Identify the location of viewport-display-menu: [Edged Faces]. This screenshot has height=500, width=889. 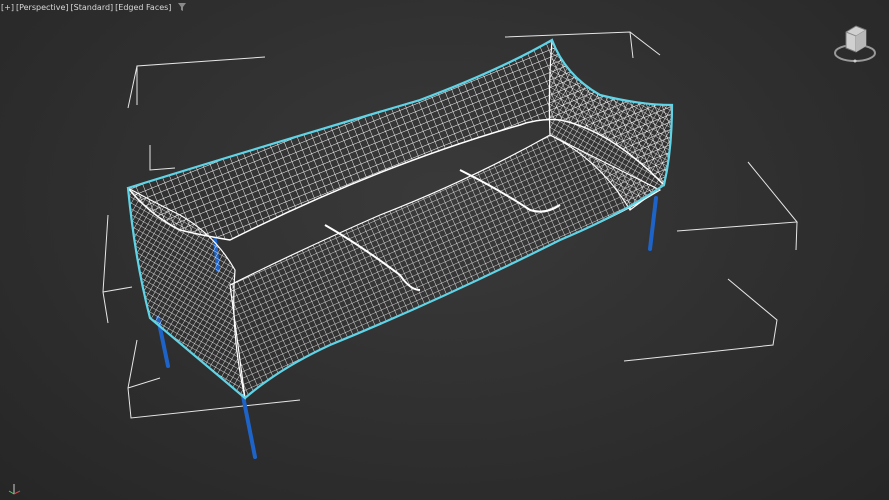
(143, 7).